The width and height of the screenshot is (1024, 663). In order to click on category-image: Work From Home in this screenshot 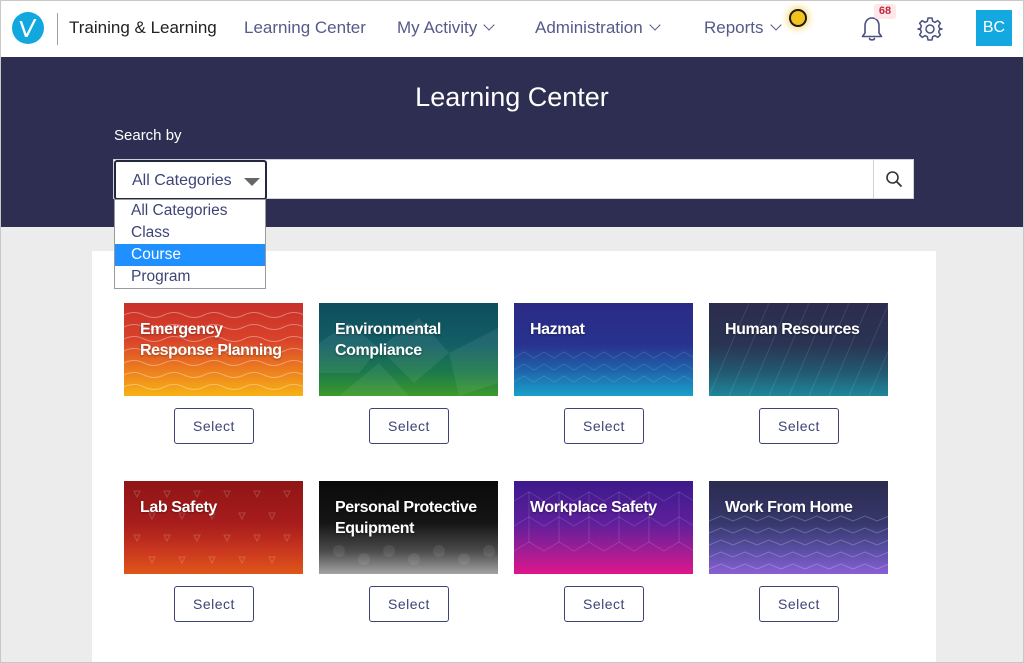, I will do `click(798, 527)`.